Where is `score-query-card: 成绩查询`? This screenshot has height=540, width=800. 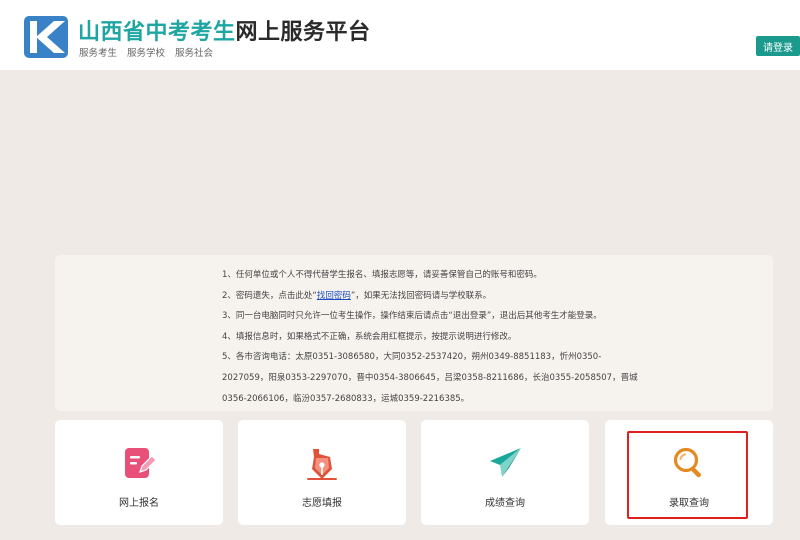
score-query-card: 成绩查询 is located at coordinates (505, 472).